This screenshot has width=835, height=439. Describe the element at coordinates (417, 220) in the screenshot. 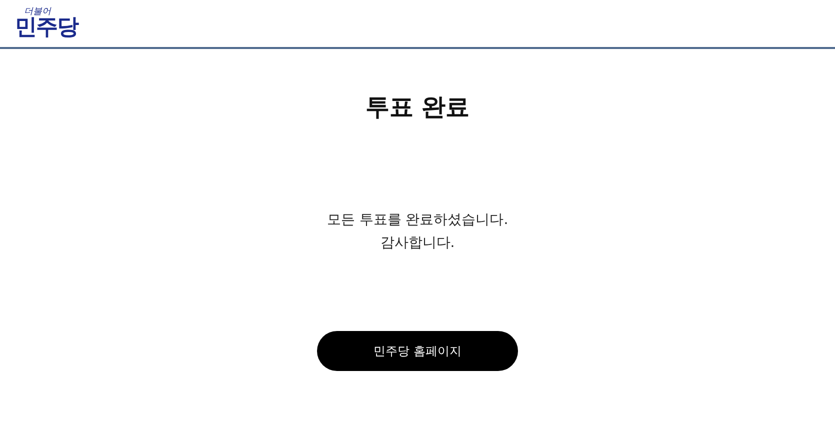

I see `message-text: 모든 투표를 완료하셨습니다.` at that location.